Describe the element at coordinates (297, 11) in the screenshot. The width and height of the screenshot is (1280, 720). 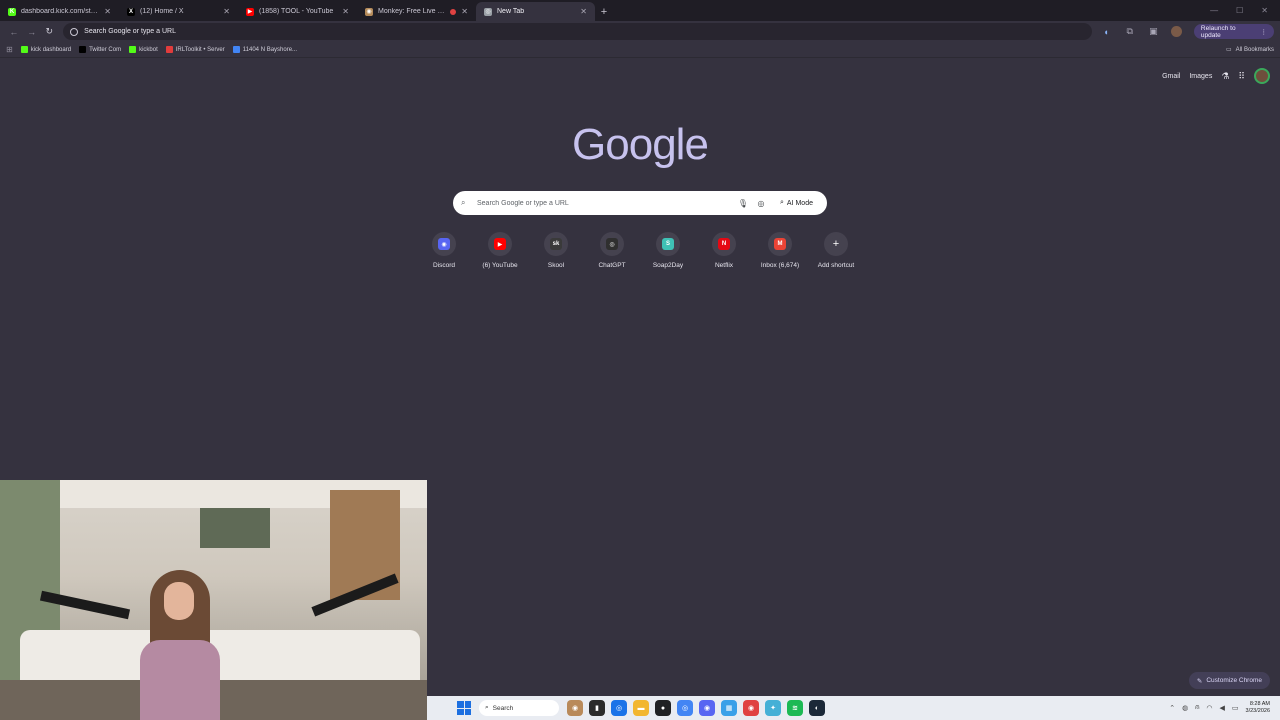
I see `browser-tab: ▶ (1858) TOOL - YouTube ✕` at that location.